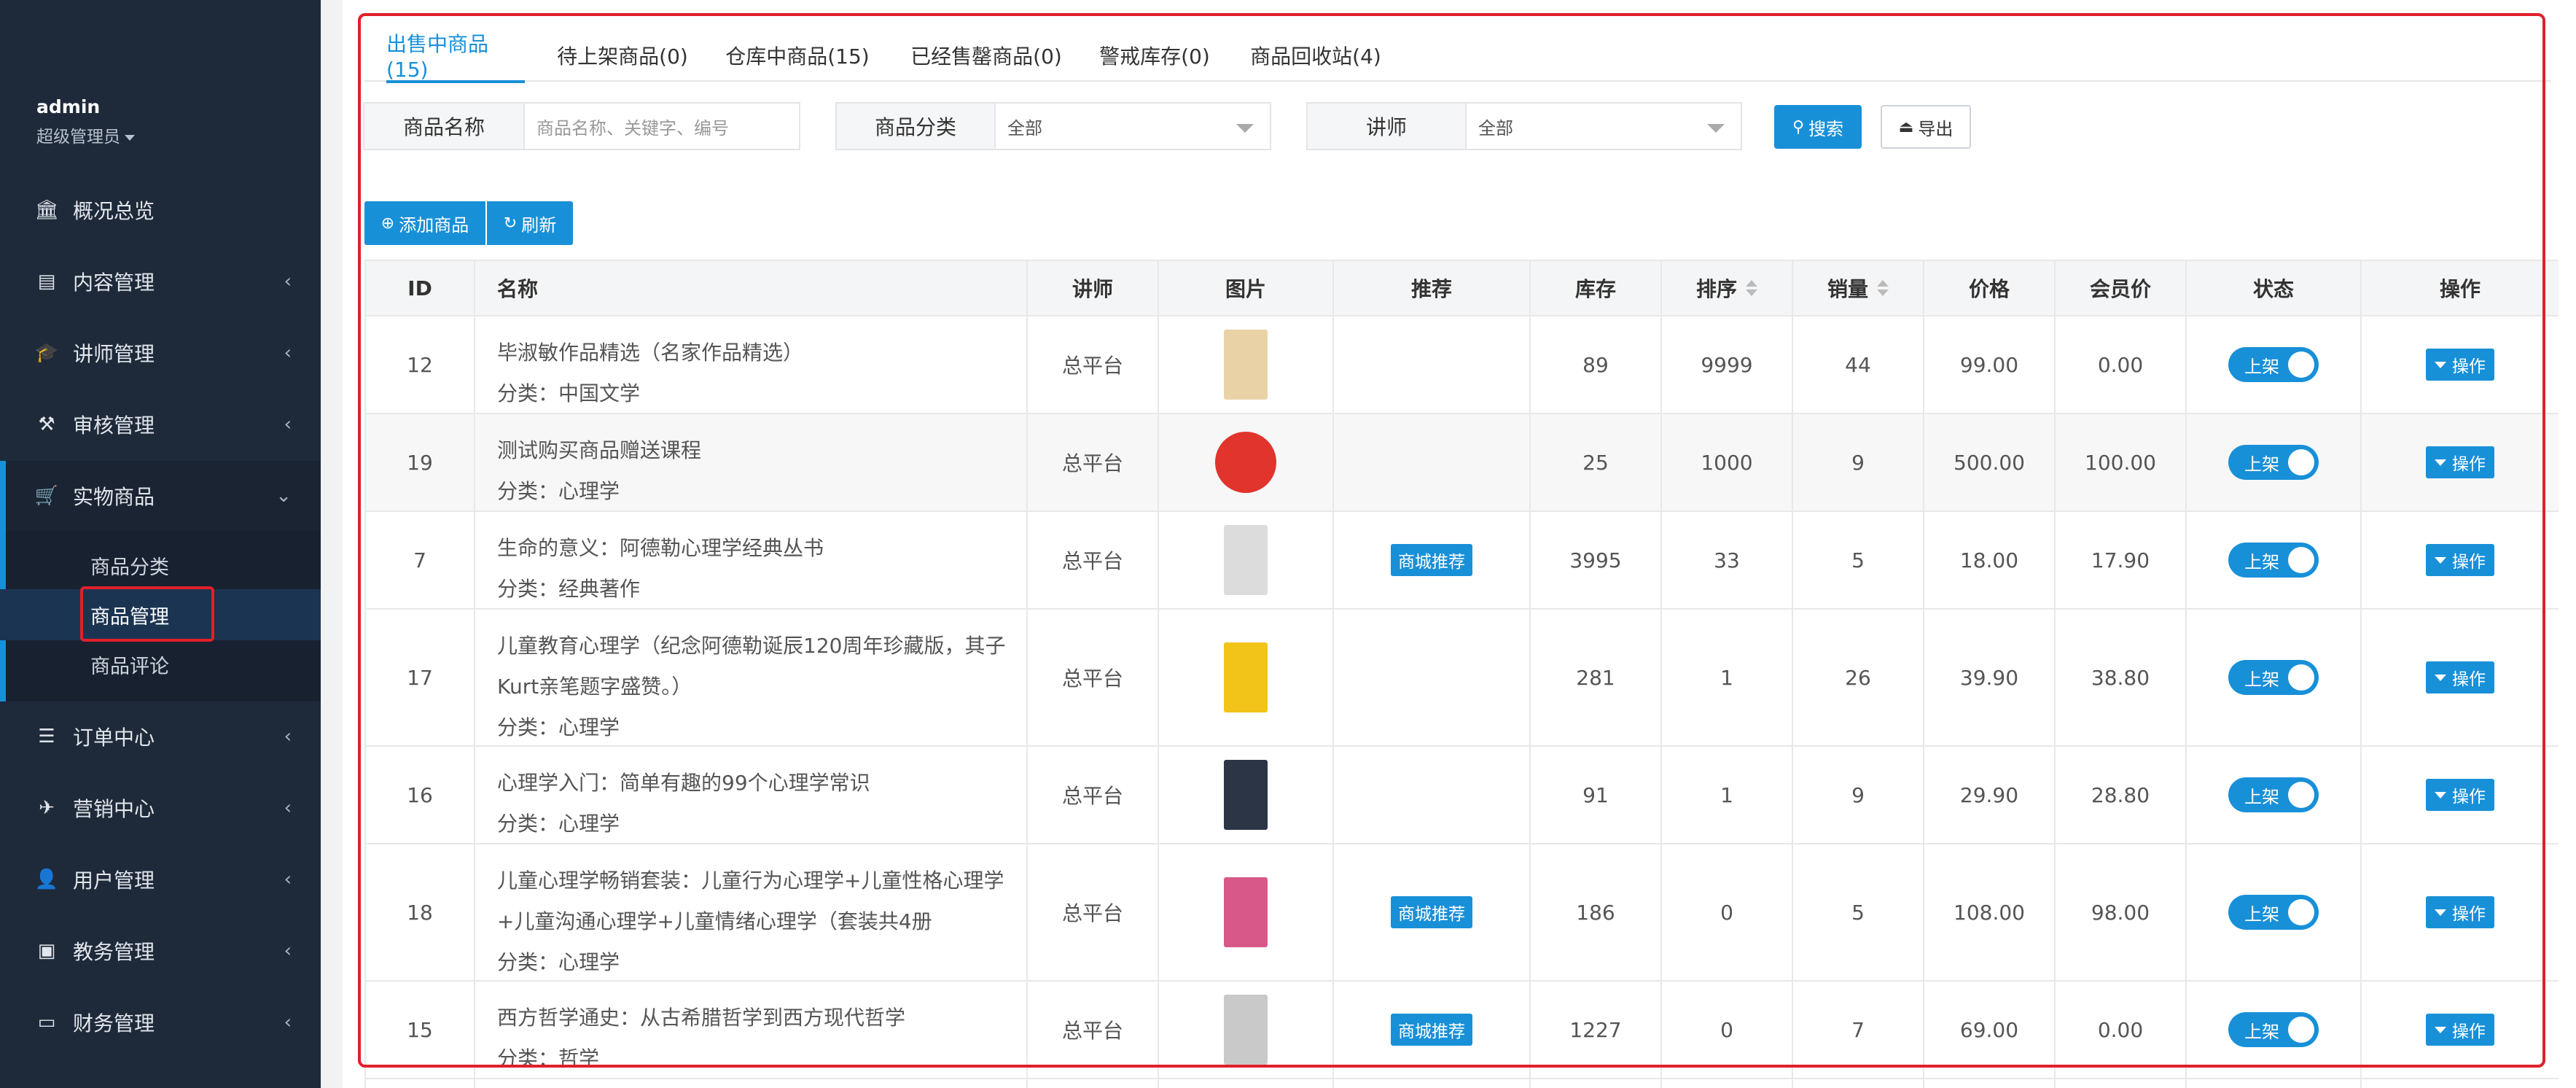 The width and height of the screenshot is (2576, 1088). Describe the element at coordinates (1926, 127) in the screenshot. I see `export-button: ⏏ 导出` at that location.